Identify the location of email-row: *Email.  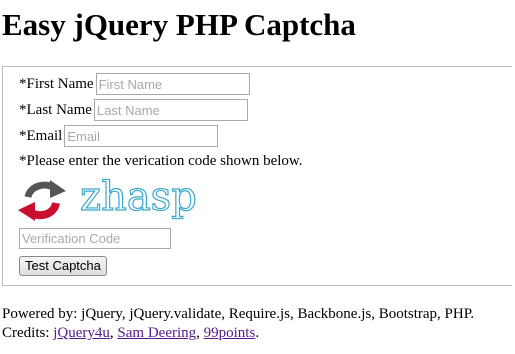
(119, 136).